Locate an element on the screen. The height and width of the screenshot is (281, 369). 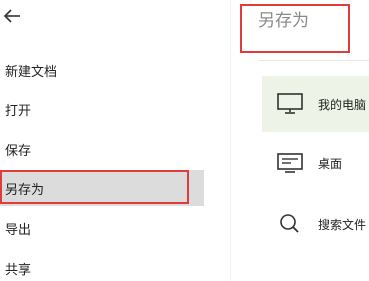
arrow-left-icon is located at coordinates (11, 16).